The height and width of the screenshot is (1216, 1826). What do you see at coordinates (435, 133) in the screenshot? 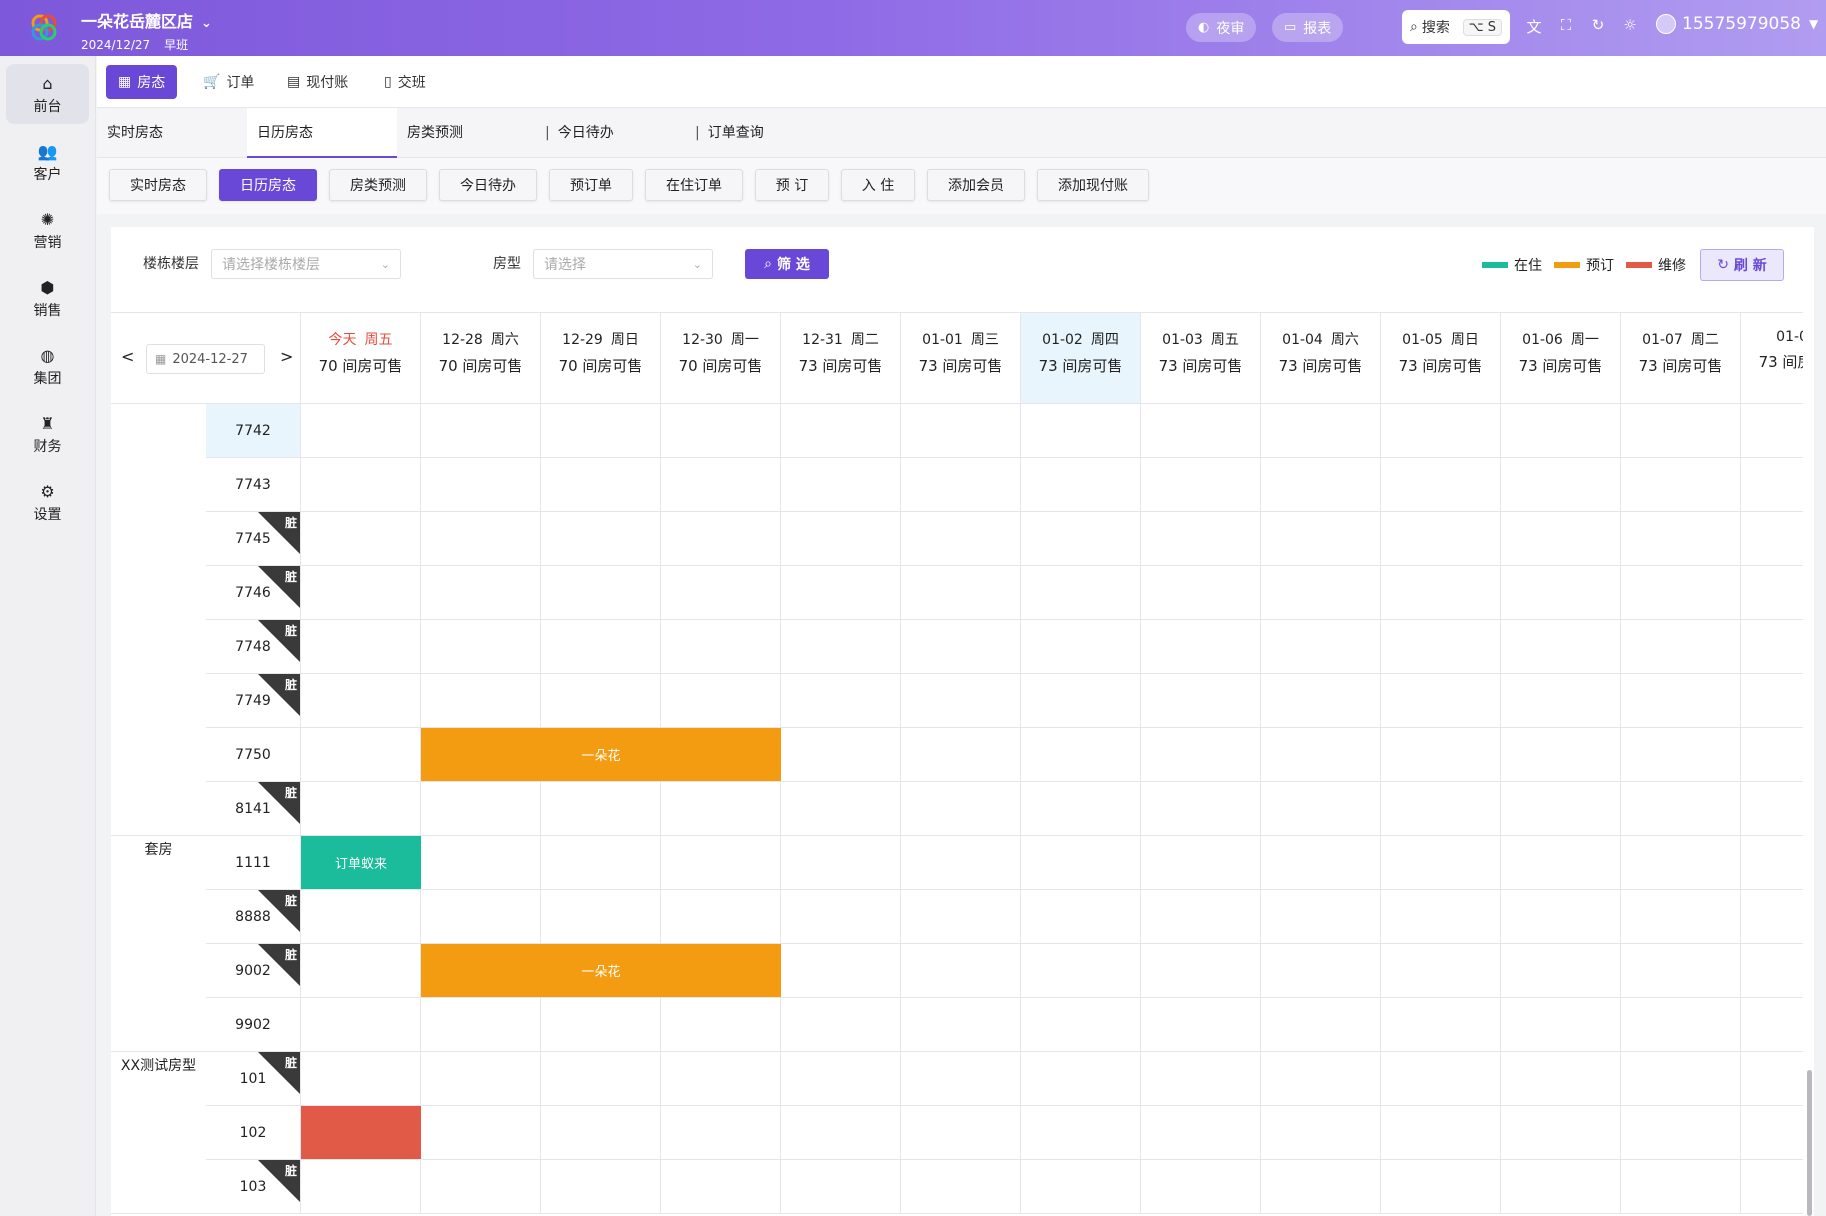
I see `subtab-forecast: 房类预测` at bounding box center [435, 133].